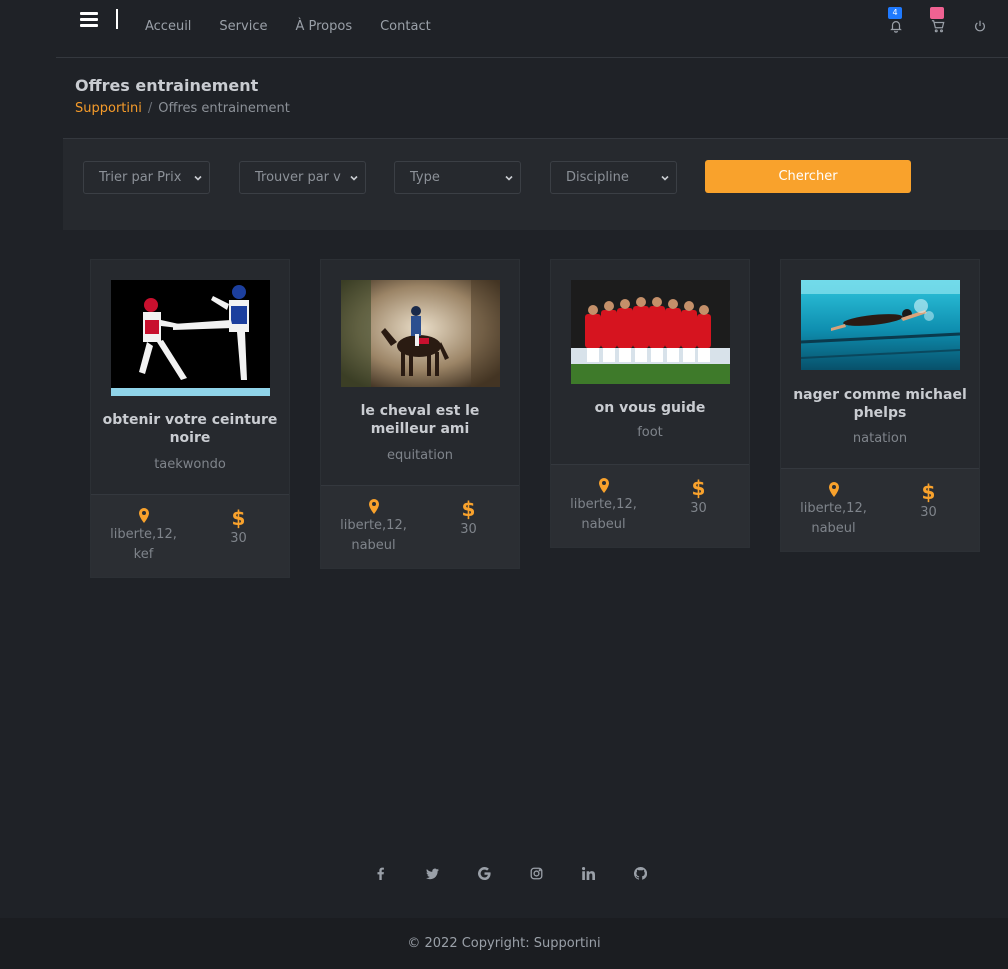 Image resolution: width=1008 pixels, height=969 pixels. I want to click on offer-discipline: equitation, so click(420, 455).